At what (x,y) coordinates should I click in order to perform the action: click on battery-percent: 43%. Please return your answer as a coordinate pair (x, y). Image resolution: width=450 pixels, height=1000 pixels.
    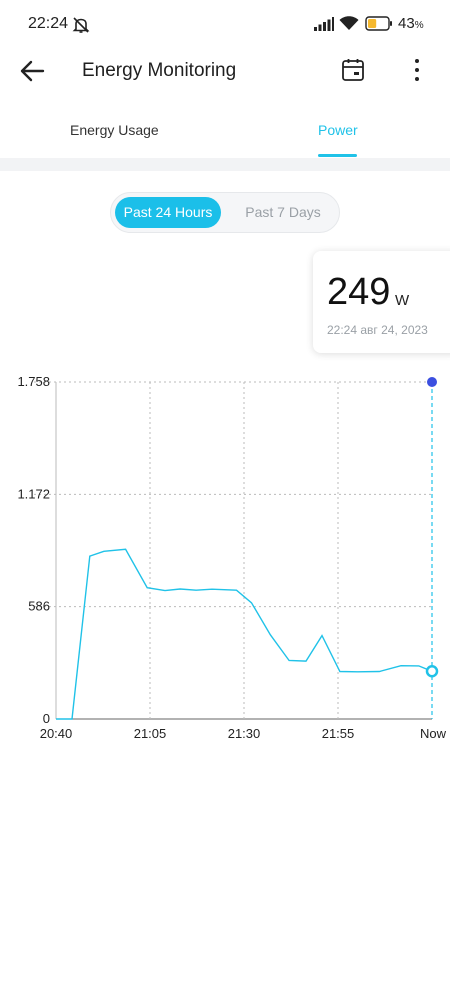
    Looking at the image, I should click on (411, 23).